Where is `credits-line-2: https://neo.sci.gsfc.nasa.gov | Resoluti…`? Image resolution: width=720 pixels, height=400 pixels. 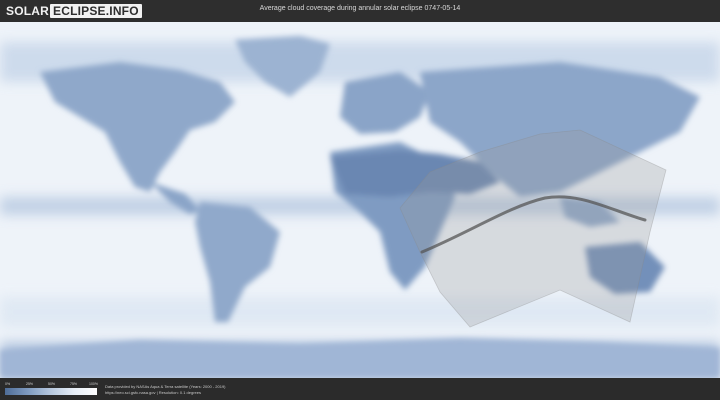
credits-line-2: https://neo.sci.gsfc.nasa.gov | Resoluti… is located at coordinates (165, 393).